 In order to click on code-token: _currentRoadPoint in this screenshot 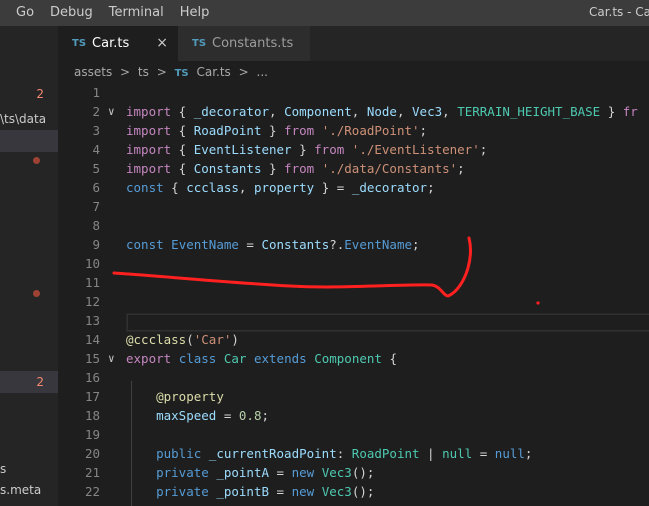, I will do `click(272, 453)`.